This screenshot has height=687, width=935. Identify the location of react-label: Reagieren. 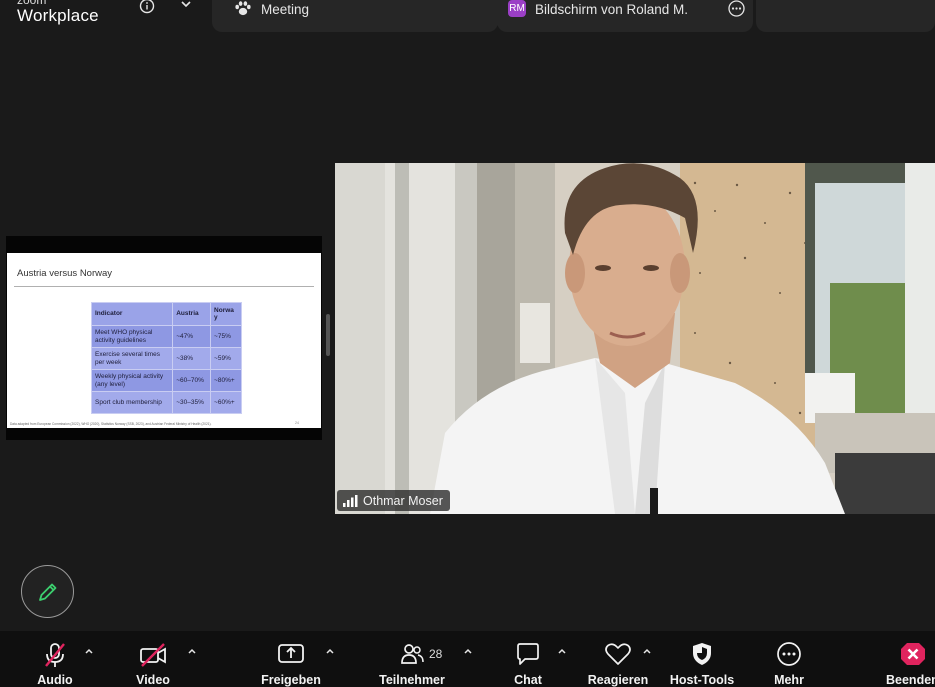
(618, 680).